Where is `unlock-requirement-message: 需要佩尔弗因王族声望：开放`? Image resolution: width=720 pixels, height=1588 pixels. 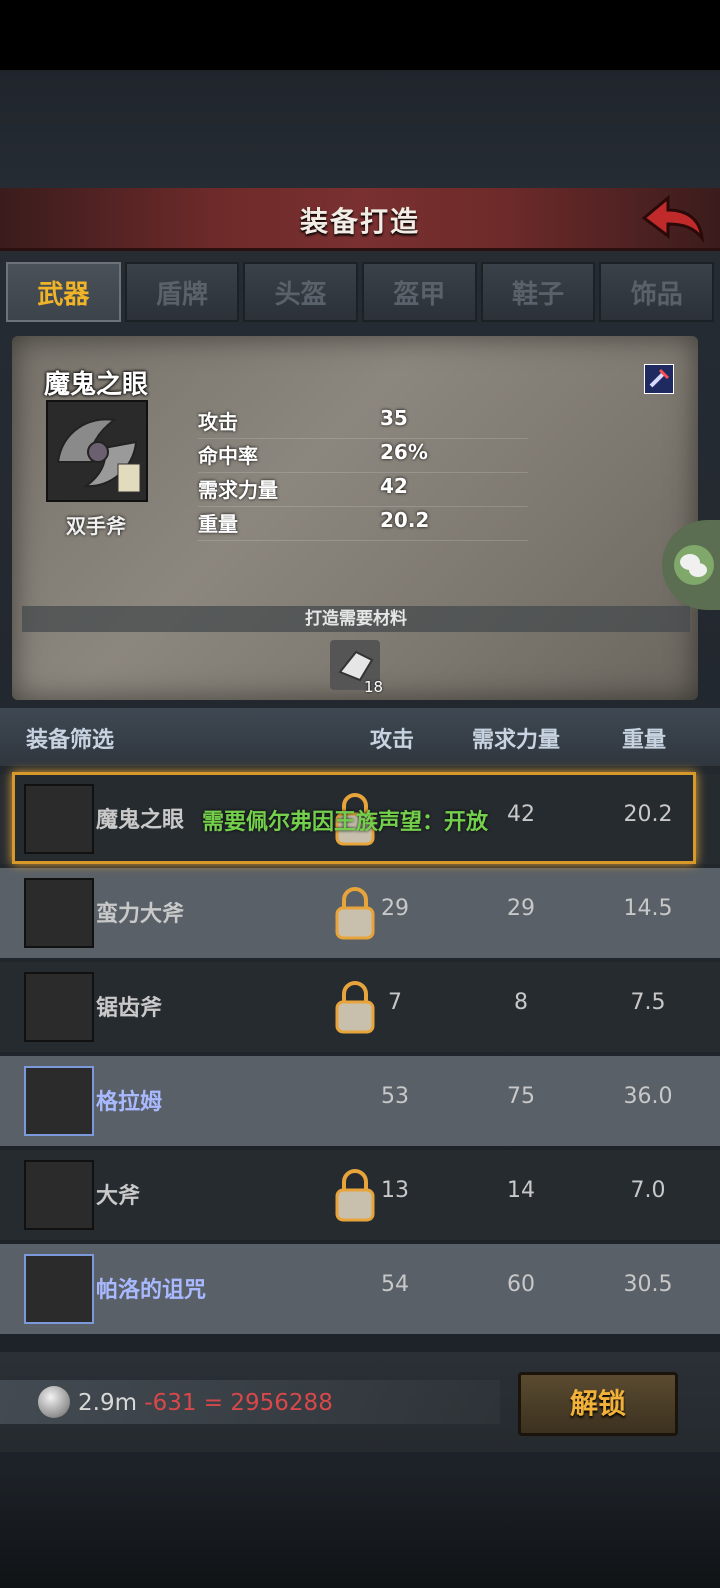 unlock-requirement-message: 需要佩尔弗因王族声望：开放 is located at coordinates (345, 822).